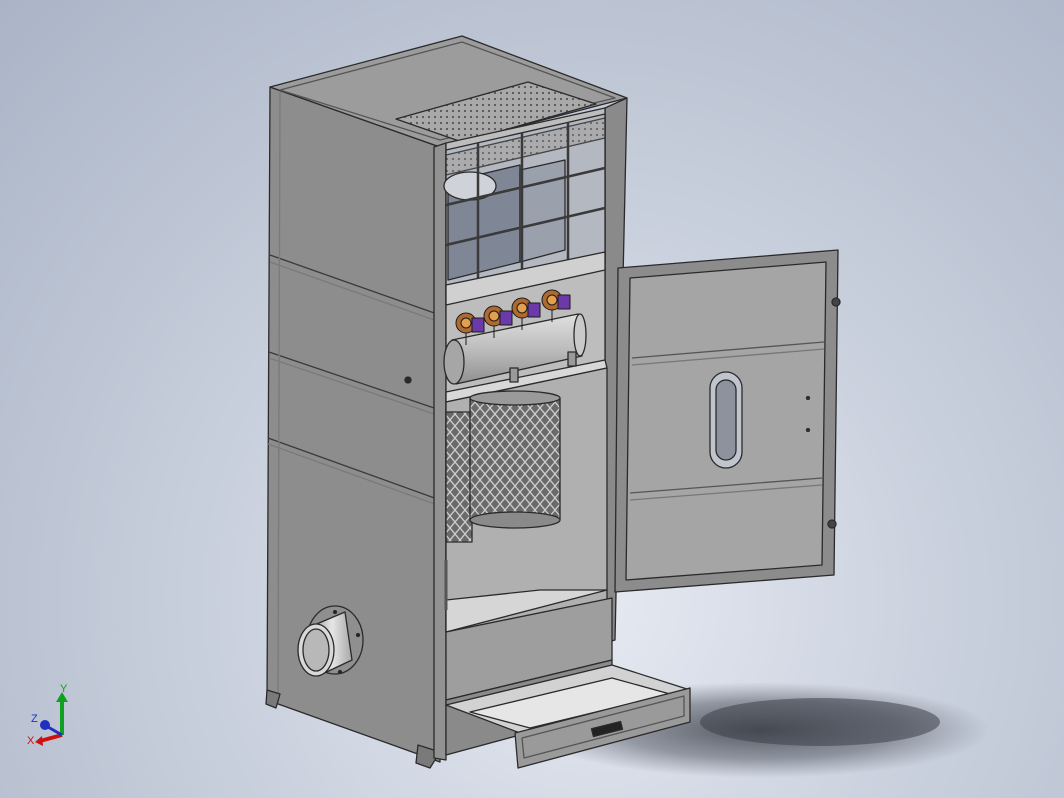 The width and height of the screenshot is (1064, 798). What do you see at coordinates (39, 741) in the screenshot?
I see `x-axis-arrow` at bounding box center [39, 741].